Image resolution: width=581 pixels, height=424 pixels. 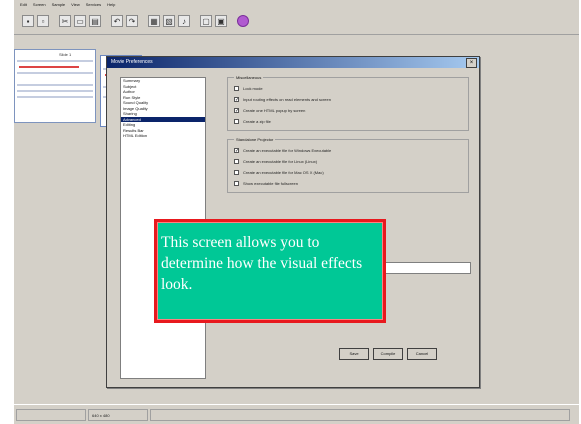 I want to click on option-row: Create a zip file, so click(x=348, y=121).